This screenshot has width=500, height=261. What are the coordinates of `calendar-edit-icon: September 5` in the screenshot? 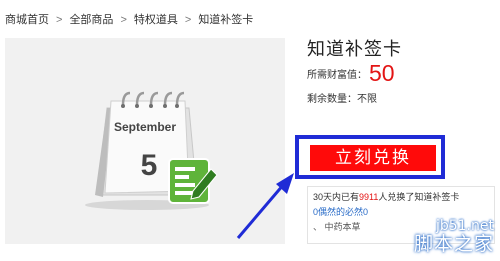 It's located at (151, 150).